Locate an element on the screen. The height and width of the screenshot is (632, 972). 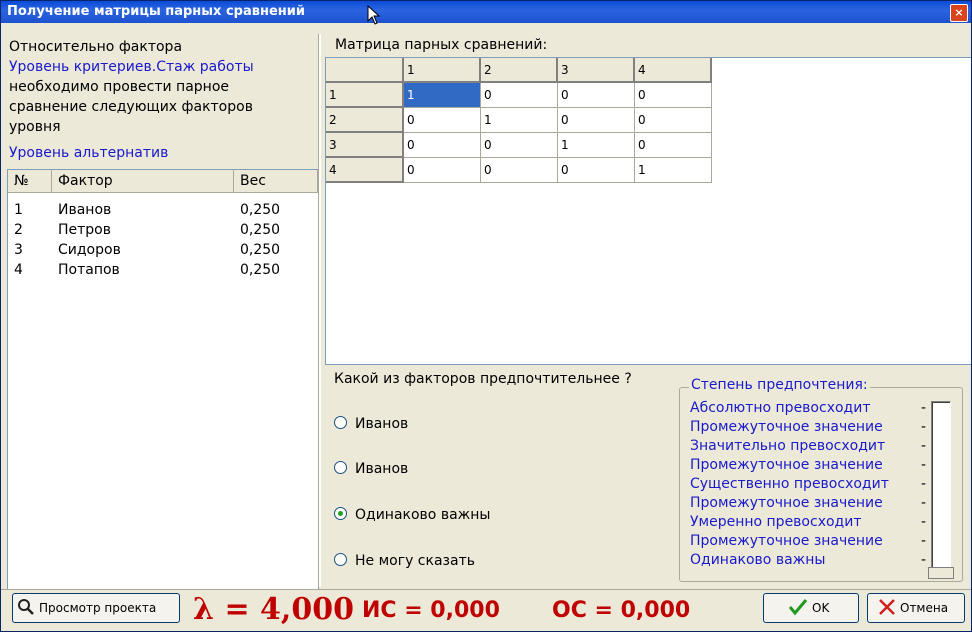
preference-level: Значительно превосходит is located at coordinates (788, 446).